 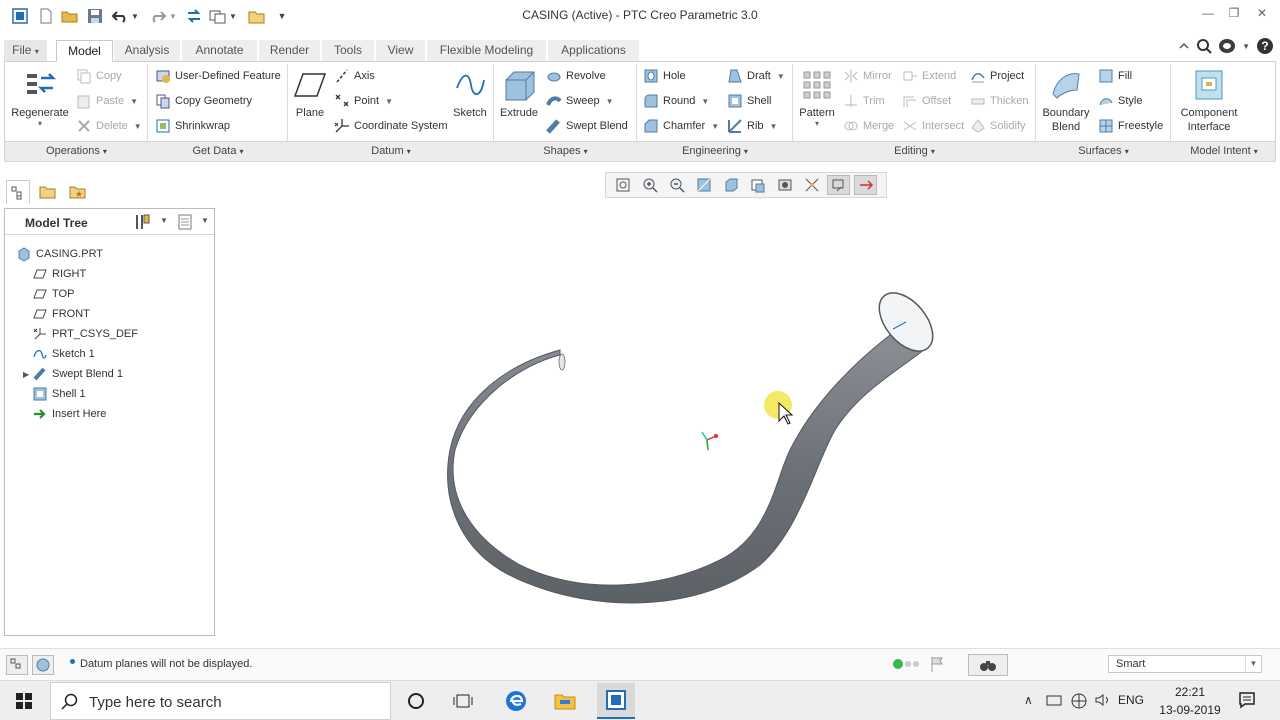 What do you see at coordinates (218, 151) in the screenshot?
I see `group-get-data: Get Data ▾` at bounding box center [218, 151].